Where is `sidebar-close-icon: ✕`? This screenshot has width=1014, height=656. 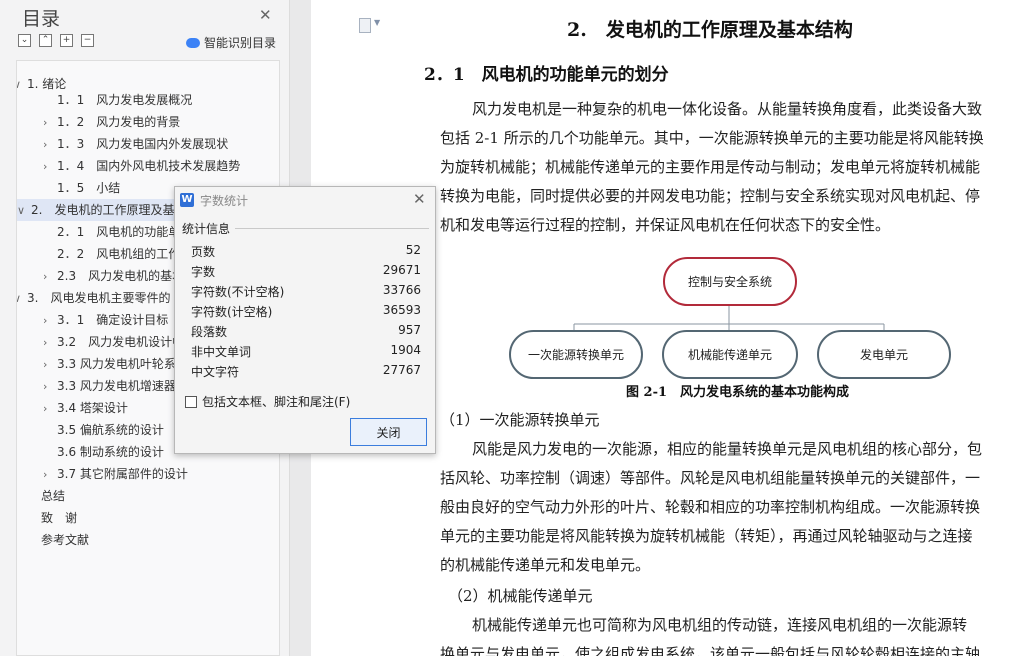 sidebar-close-icon: ✕ is located at coordinates (265, 15).